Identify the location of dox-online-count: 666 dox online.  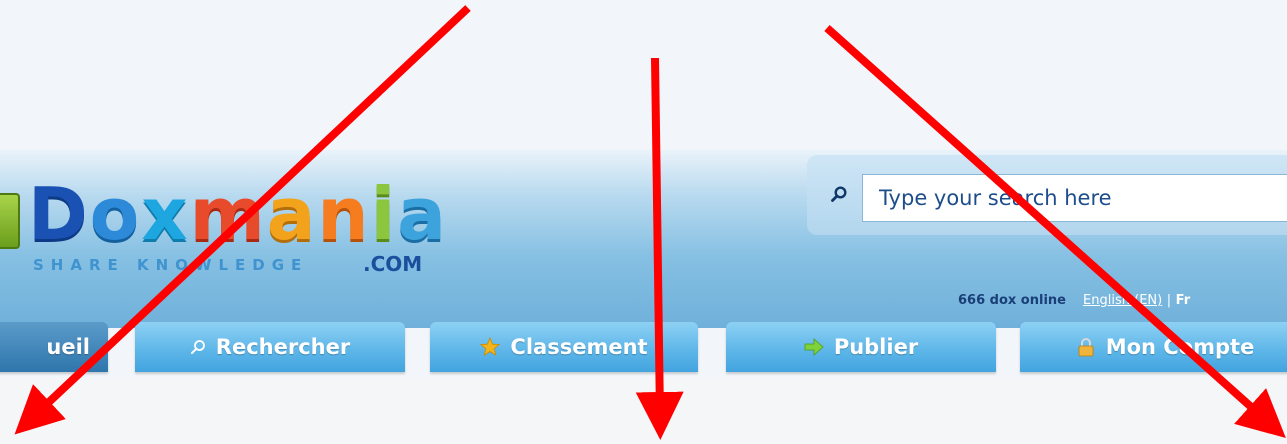
(1012, 300).